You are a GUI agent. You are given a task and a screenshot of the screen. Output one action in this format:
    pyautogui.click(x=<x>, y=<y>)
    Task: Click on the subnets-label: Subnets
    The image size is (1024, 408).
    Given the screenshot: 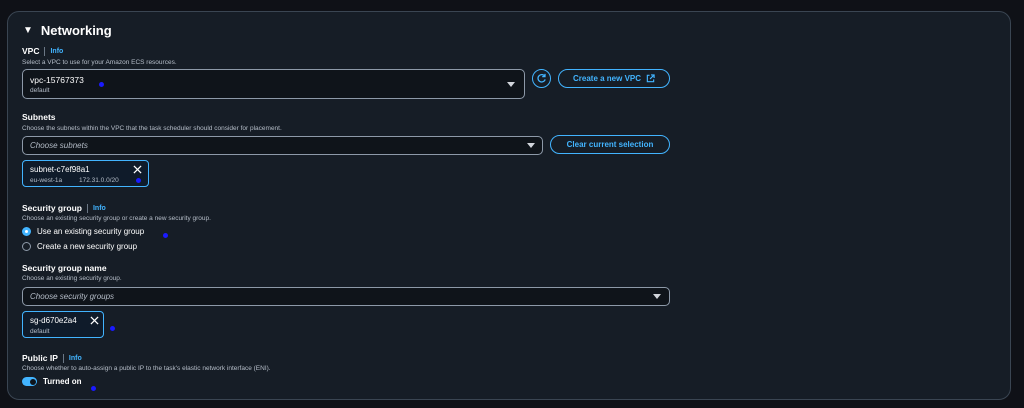 What is the action you would take?
    pyautogui.click(x=39, y=117)
    